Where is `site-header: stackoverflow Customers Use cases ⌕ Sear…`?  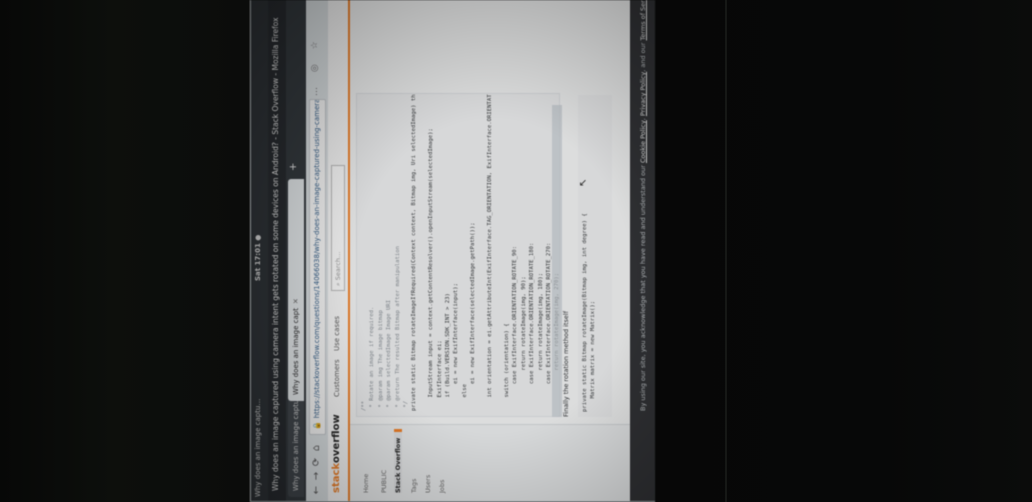
site-header: stackoverflow Customers Use cases ⌕ Sear… is located at coordinates (339, 250).